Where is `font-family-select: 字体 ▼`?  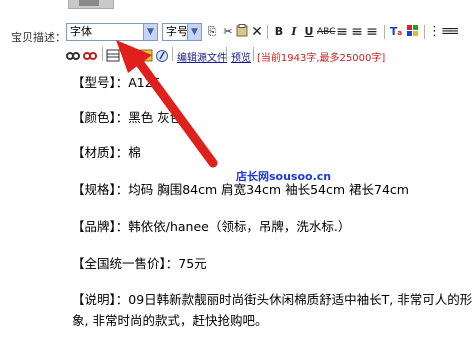
font-family-select: 字体 ▼ is located at coordinates (112, 32).